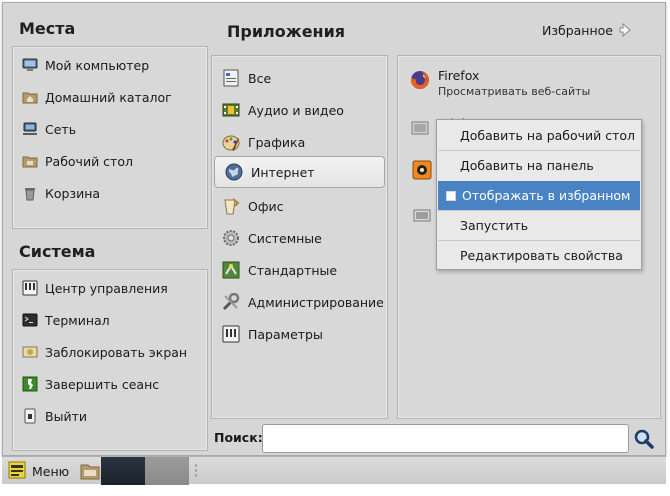  Describe the element at coordinates (61, 129) in the screenshot. I see `place-label: Сеть` at that location.